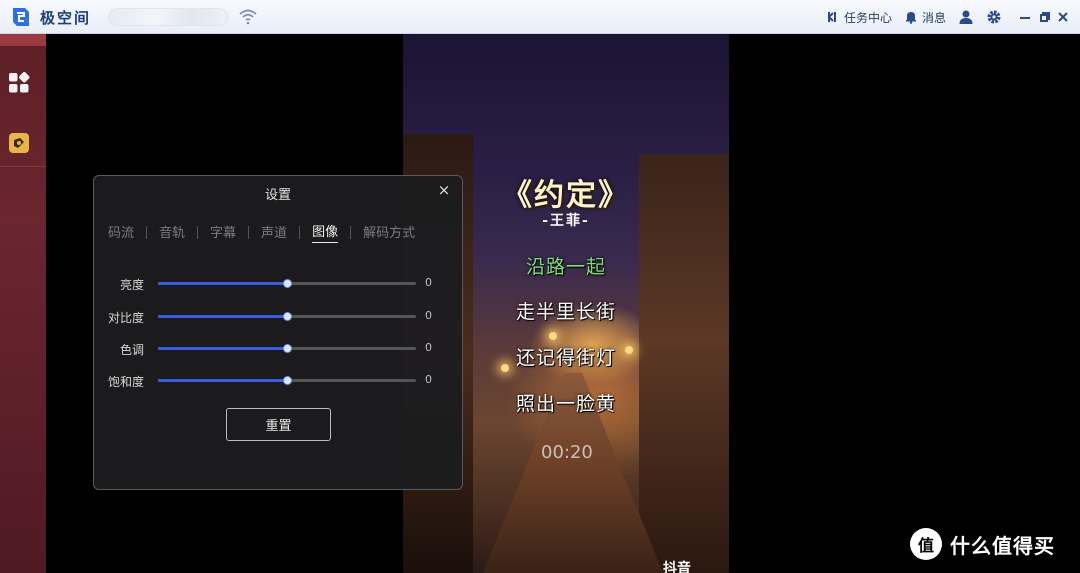 The image size is (1080, 573). Describe the element at coordinates (168, 17) in the screenshot. I see `device-name-blurred` at that location.